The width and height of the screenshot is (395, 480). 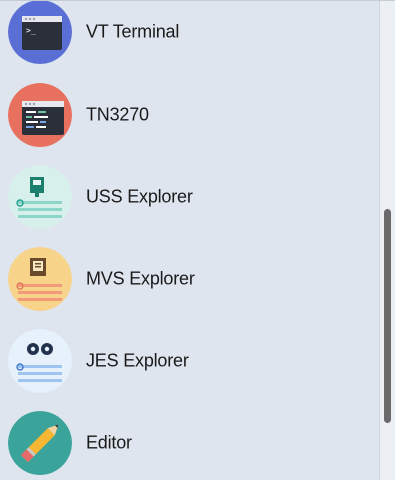 I want to click on app-label: JES Explorer, so click(x=137, y=360).